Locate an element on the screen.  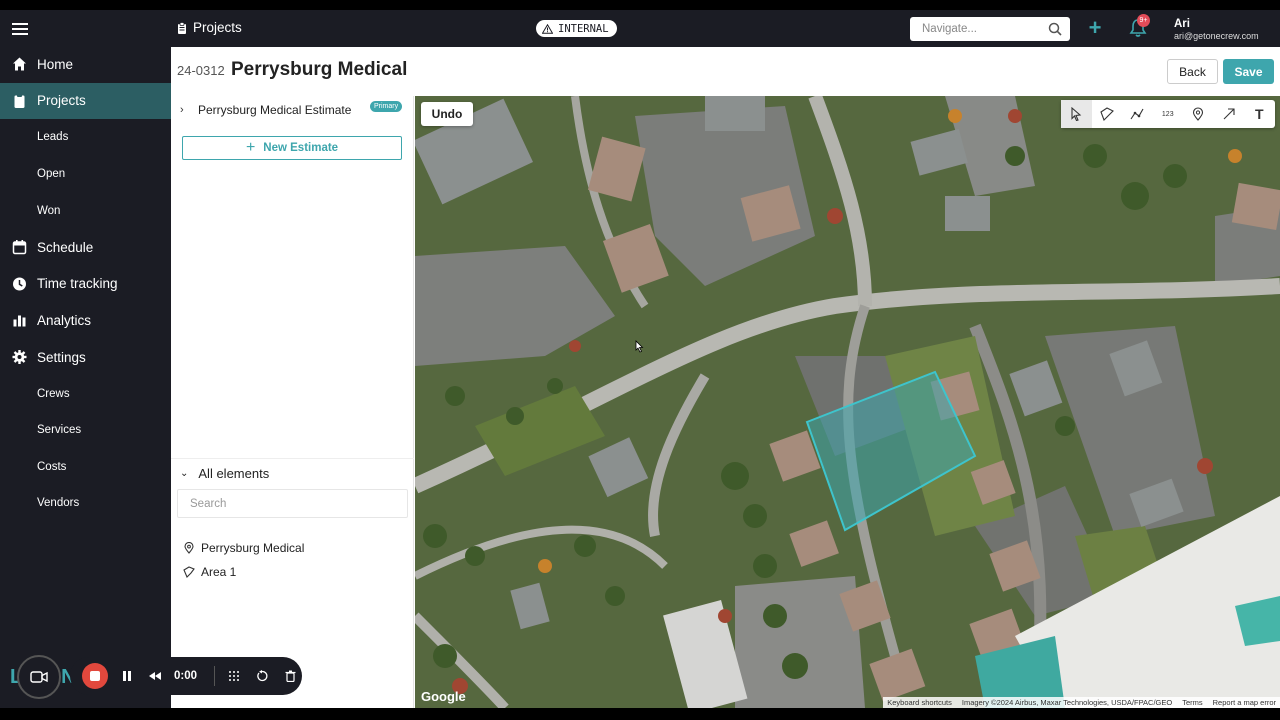
sidebar-item-label: Settings is located at coordinates (61, 357).